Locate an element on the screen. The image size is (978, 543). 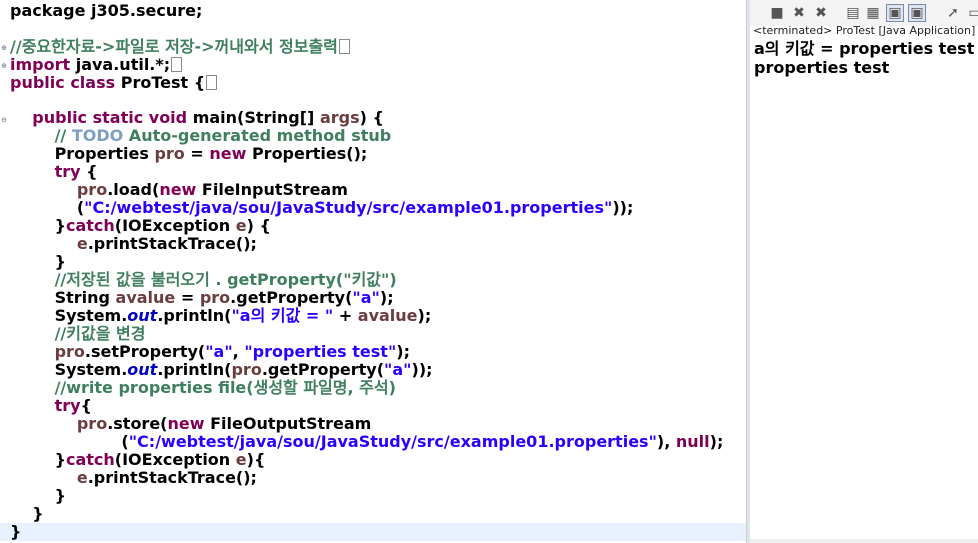
code-token: public class is located at coordinates (63, 82).